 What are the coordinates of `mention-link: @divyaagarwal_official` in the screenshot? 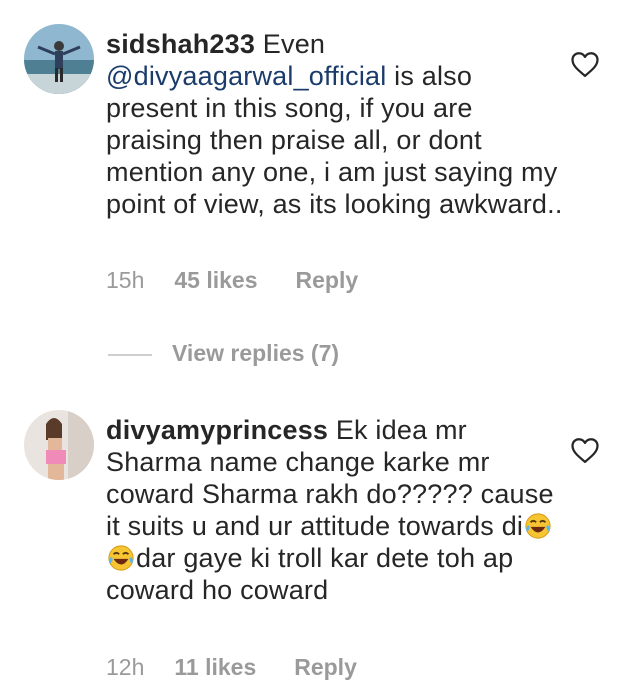 It's located at (246, 76).